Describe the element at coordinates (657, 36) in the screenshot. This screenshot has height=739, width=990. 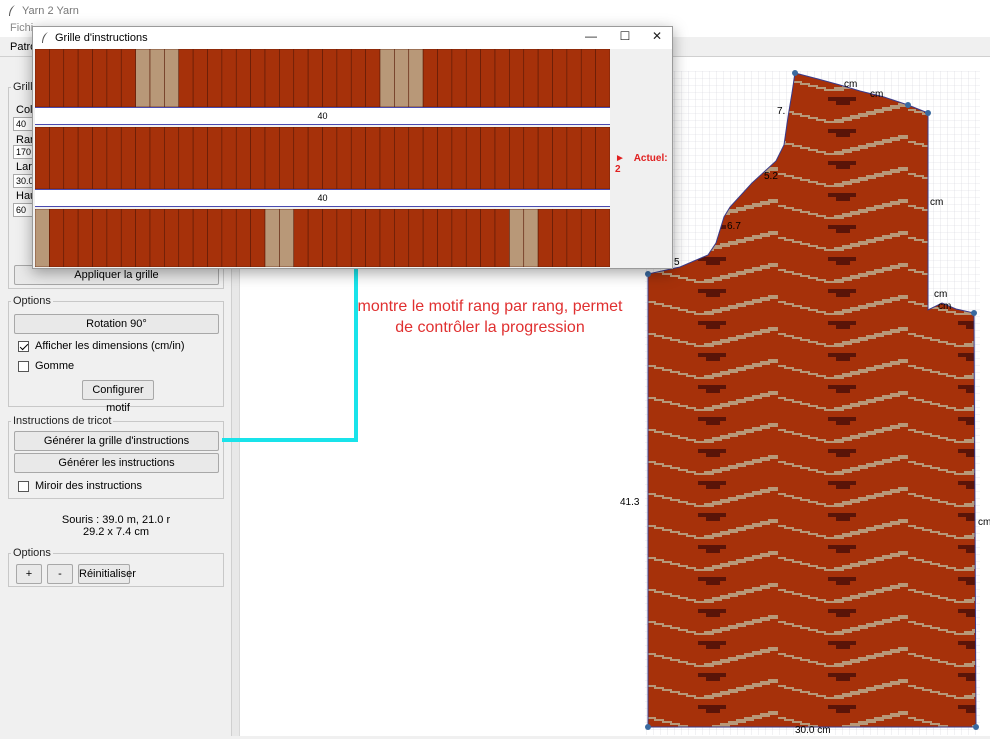
I see `close-icon: ✕` at that location.